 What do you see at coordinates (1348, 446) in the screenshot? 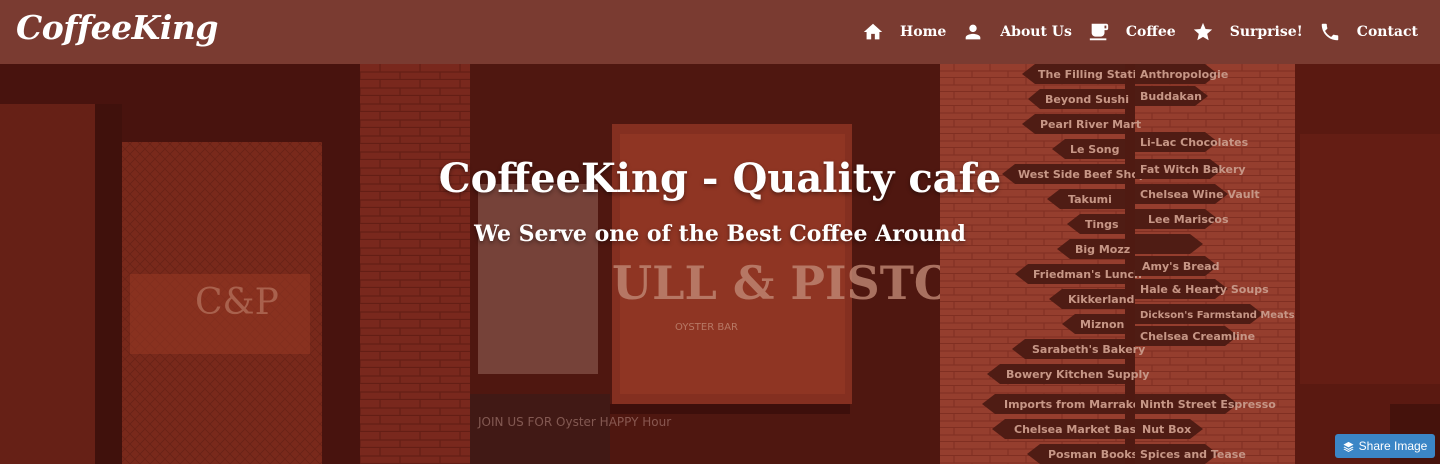
I see `layers-icon` at bounding box center [1348, 446].